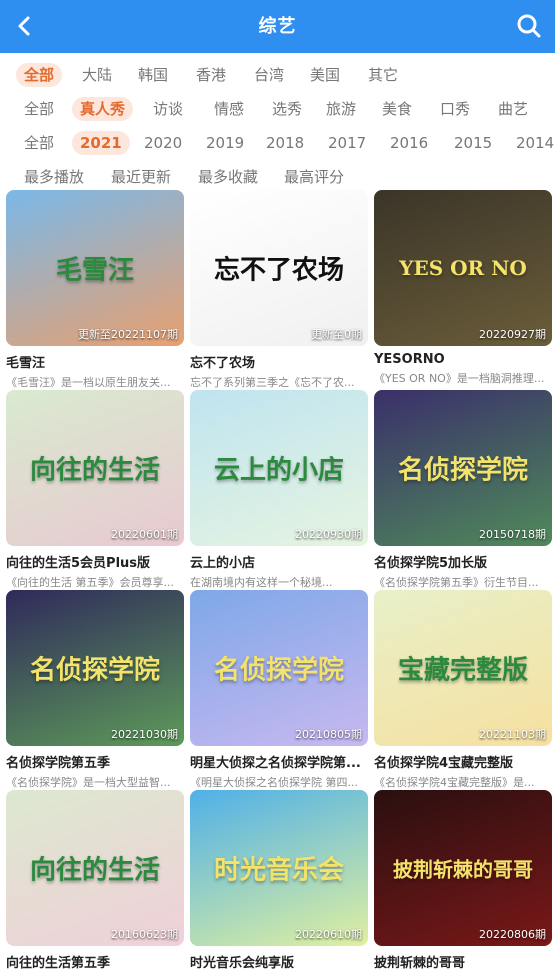 The height and width of the screenshot is (971, 555). What do you see at coordinates (444, 763) in the screenshot?
I see `show-title: 名侦探学院4宝藏完整版` at bounding box center [444, 763].